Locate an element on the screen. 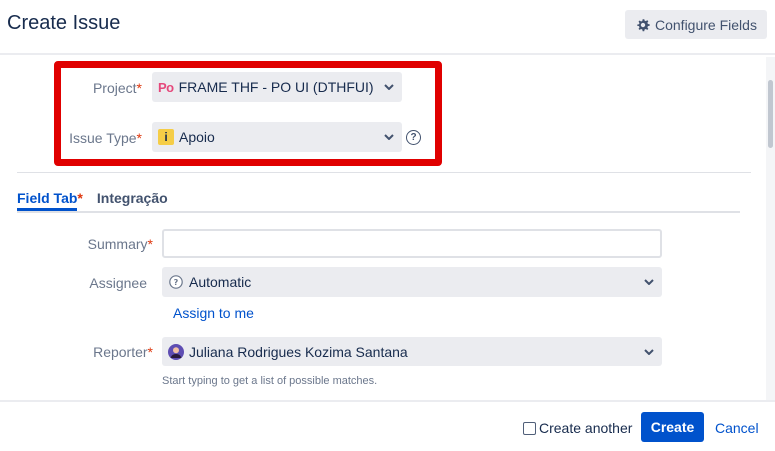 The height and width of the screenshot is (451, 775). field-tabs: Field Tab* Integração is located at coordinates (99, 198).